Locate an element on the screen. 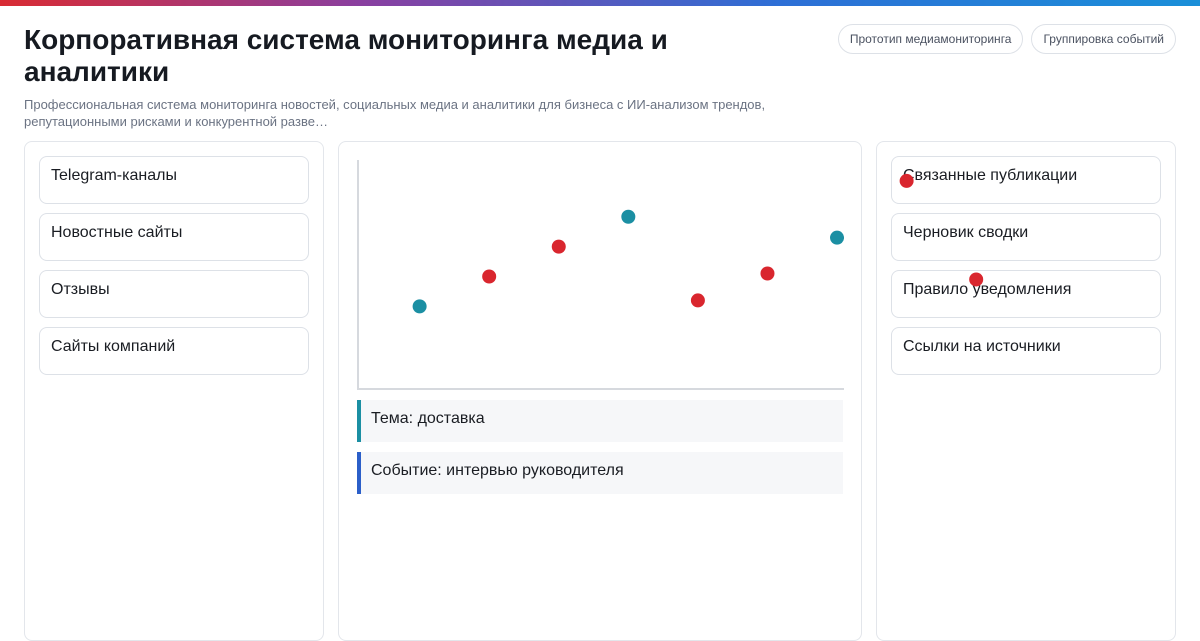 This screenshot has height=641, width=1200. prototype-pill: Прототип медиамониторинга is located at coordinates (930, 39).